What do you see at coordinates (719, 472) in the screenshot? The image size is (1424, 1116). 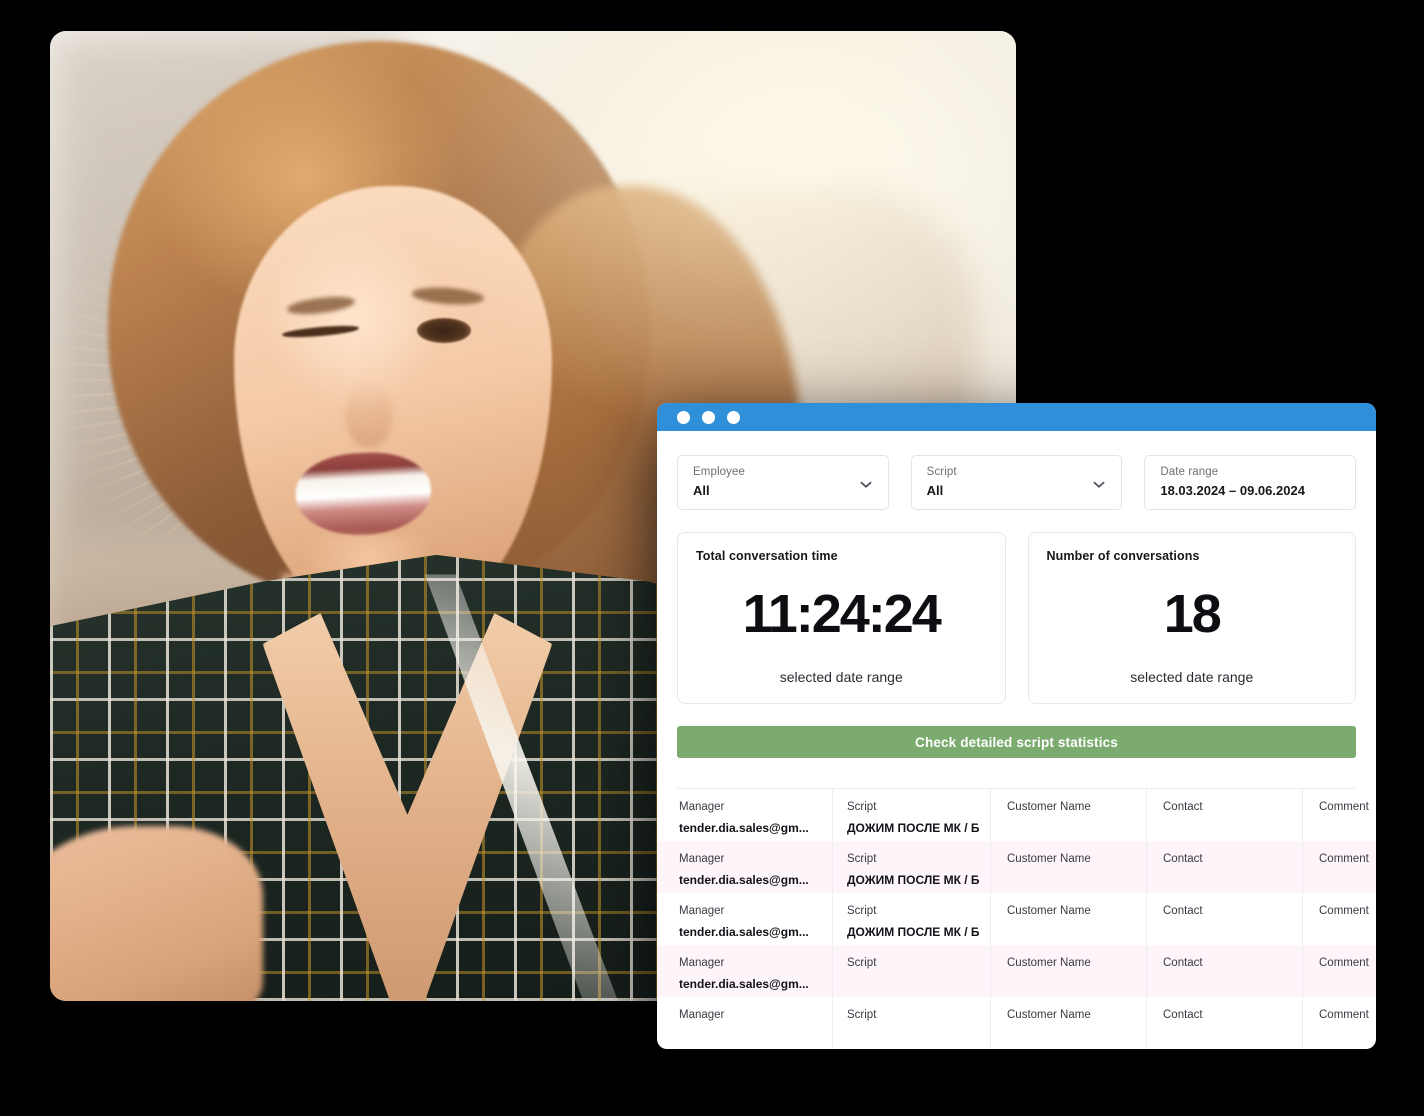 I see `filter-employee-label: Employee` at bounding box center [719, 472].